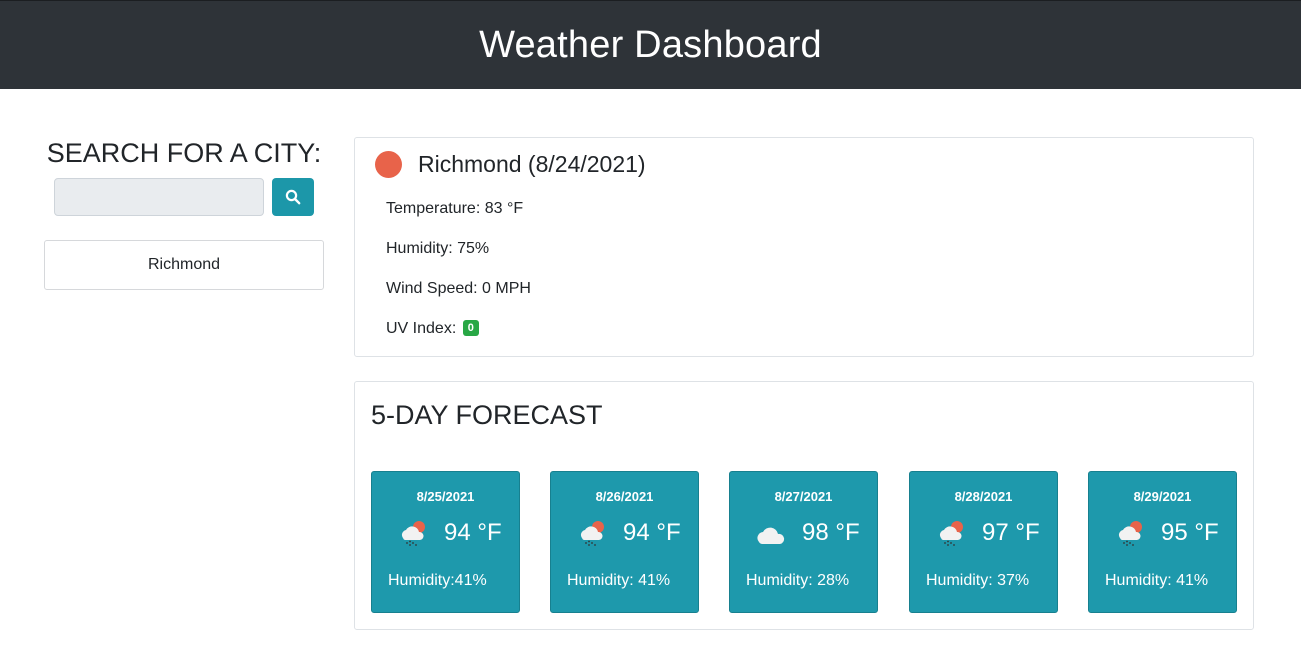 This screenshot has height=671, width=1301. I want to click on current-humidity: Humidity: 75%, so click(438, 248).